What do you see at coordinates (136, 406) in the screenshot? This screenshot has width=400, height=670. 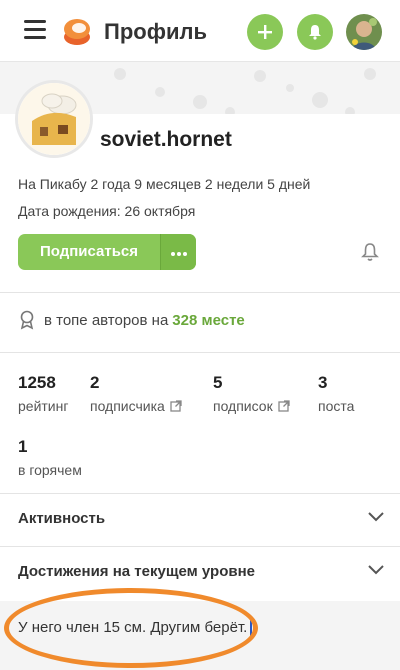 I see `stat-label: подписчика` at bounding box center [136, 406].